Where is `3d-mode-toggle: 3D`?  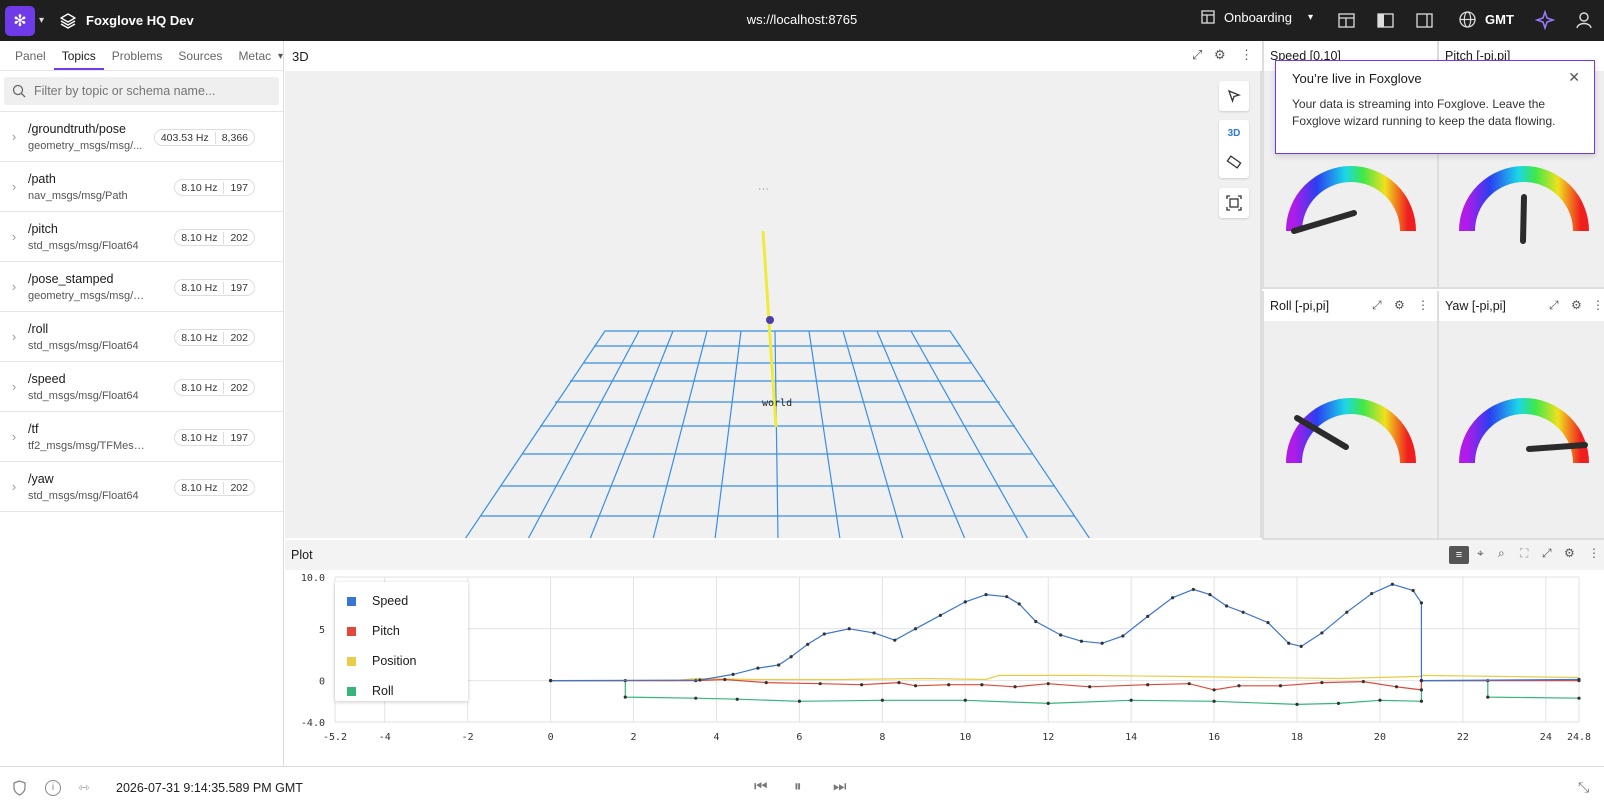 3d-mode-toggle: 3D is located at coordinates (1234, 133).